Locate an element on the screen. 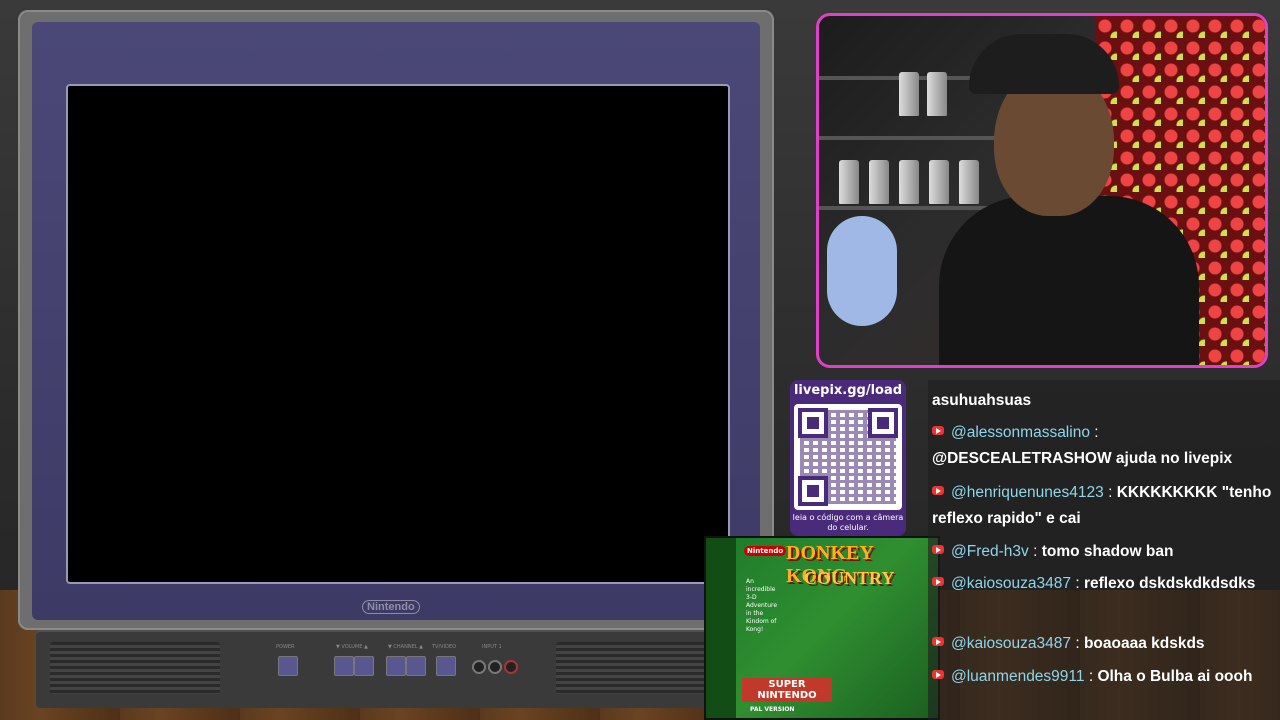 This screenshot has width=1280, height=720. streamer-cap is located at coordinates (1044, 64).